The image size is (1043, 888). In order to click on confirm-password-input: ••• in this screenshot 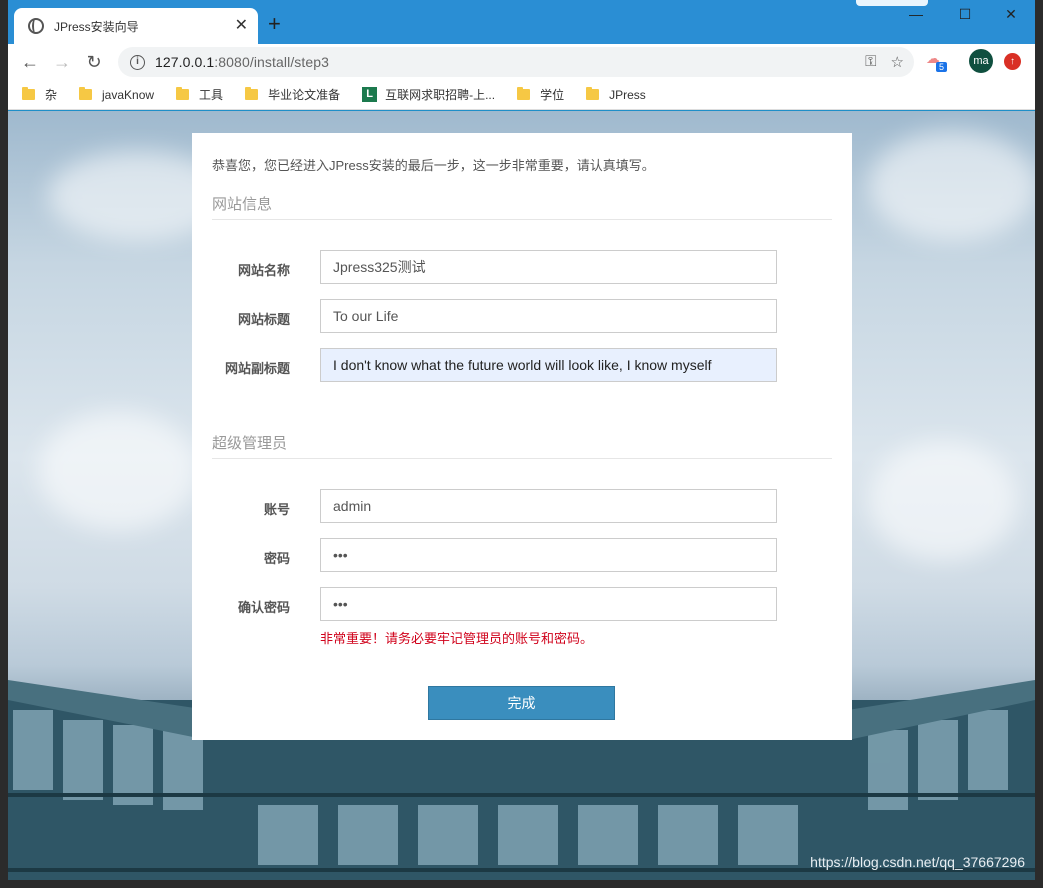, I will do `click(548, 604)`.